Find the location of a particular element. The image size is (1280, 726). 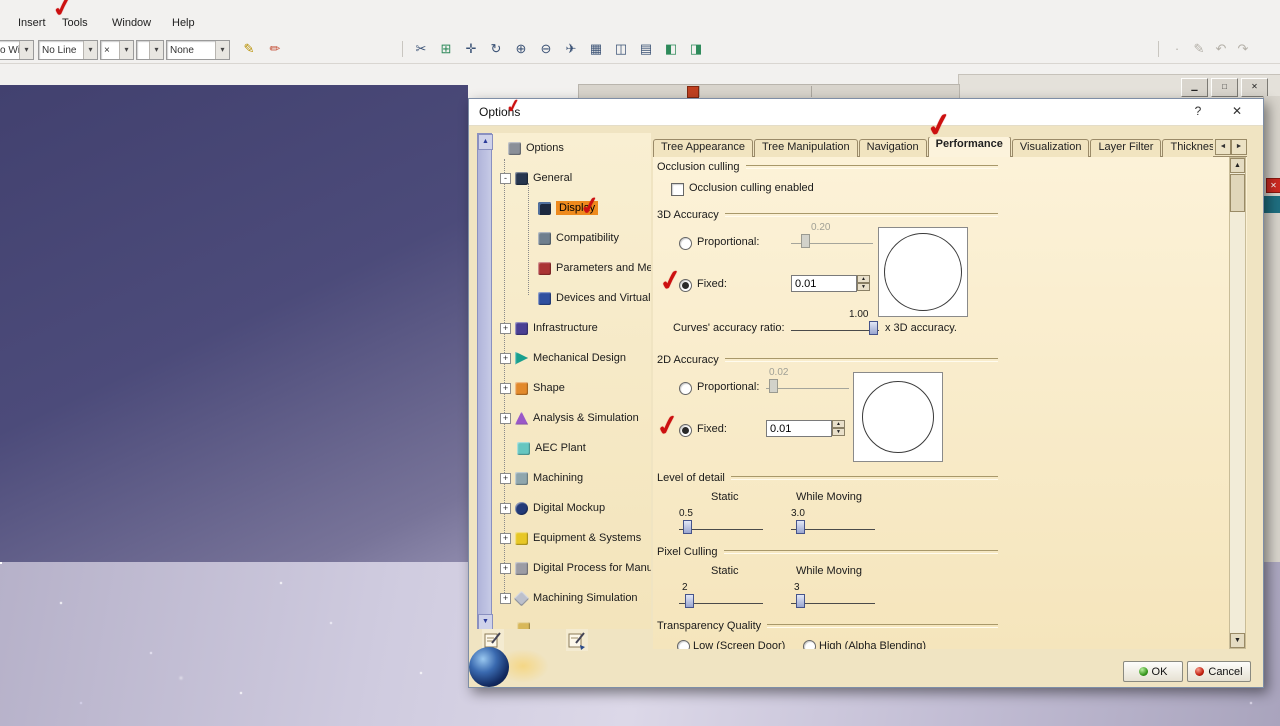

proportional-2d-slider is located at coordinates (807, 386).